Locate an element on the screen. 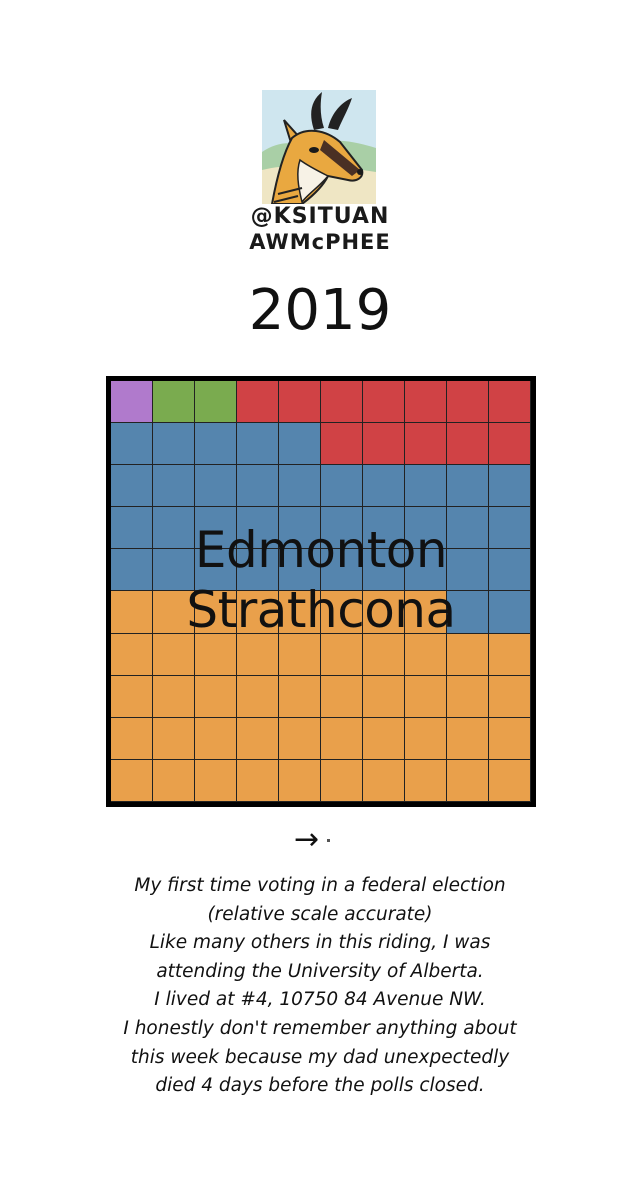 This screenshot has width=640, height=1200. year-title: 2019 is located at coordinates (320, 310).